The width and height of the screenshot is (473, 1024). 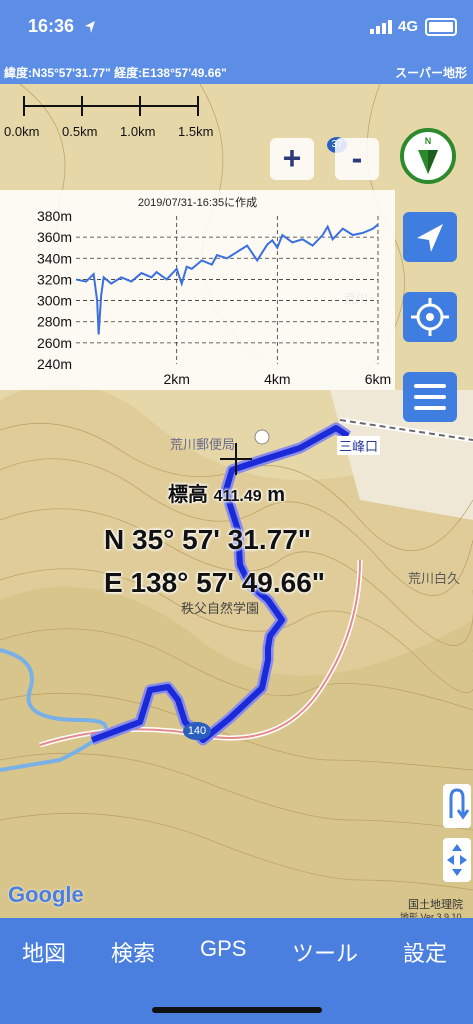 I want to click on scale-bar: 0.0km 0.5km 1.0km 1.5km, so click(x=115, y=117).